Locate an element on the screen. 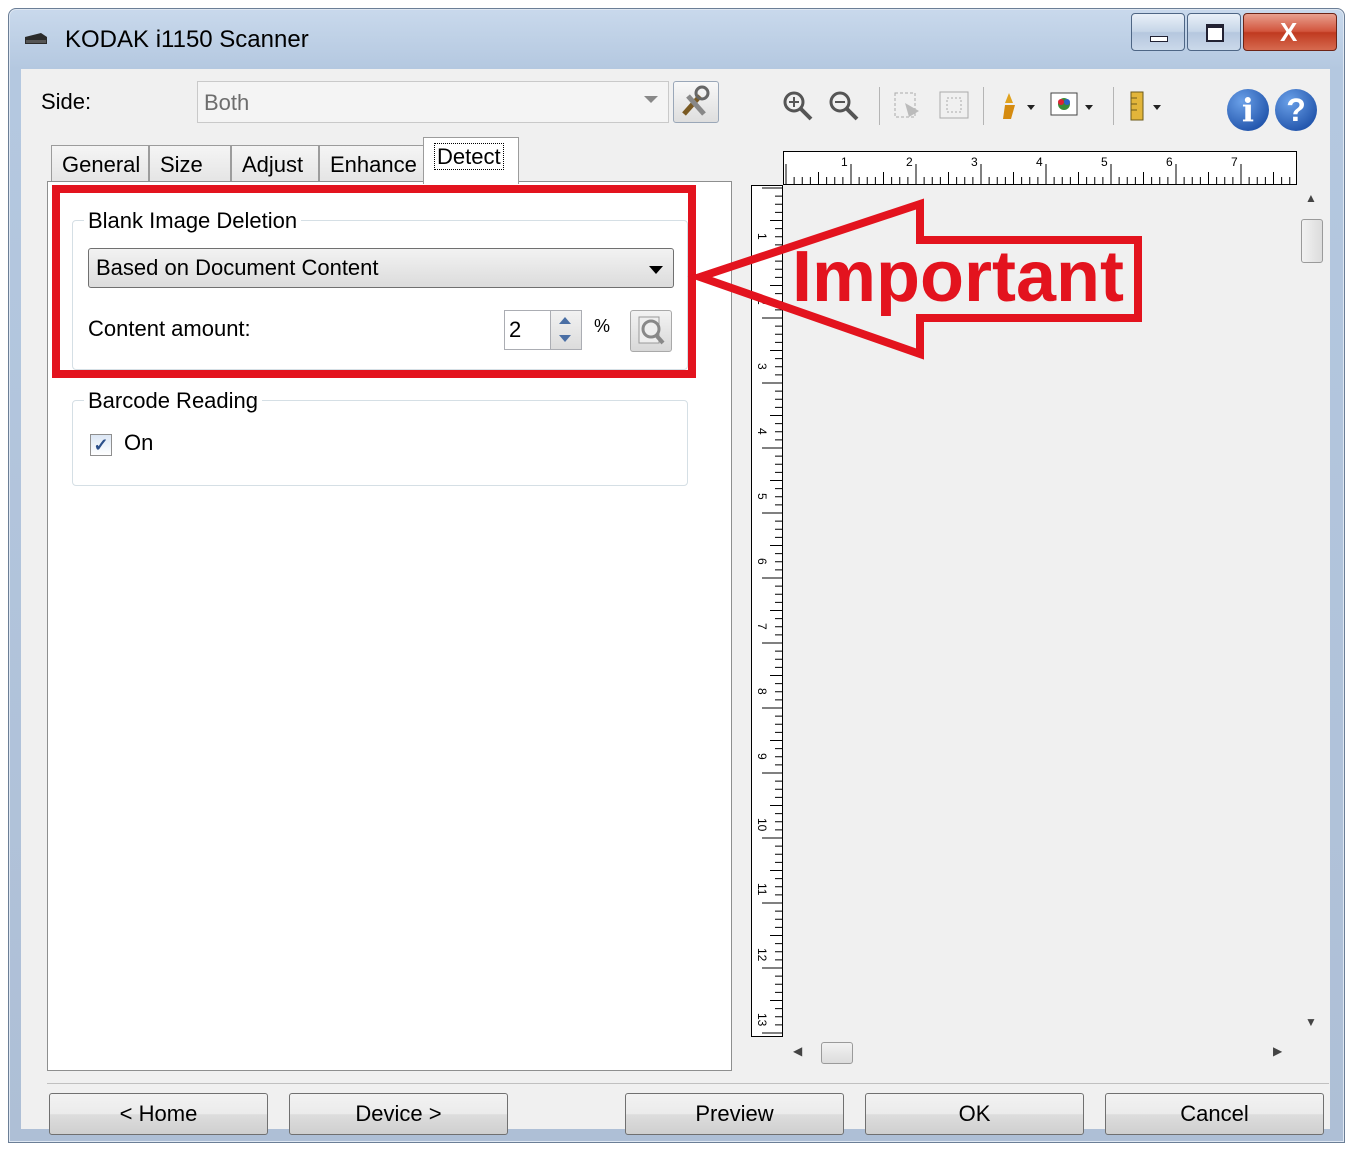 This screenshot has width=1353, height=1149. barcode-on-label: On is located at coordinates (139, 442).